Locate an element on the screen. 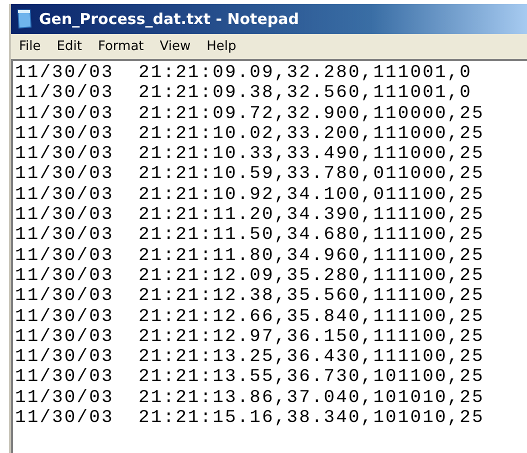 This screenshot has height=453, width=527. text-line: 11/30/03 21:21:09.09,32.280,111001,0 is located at coordinates (243, 73).